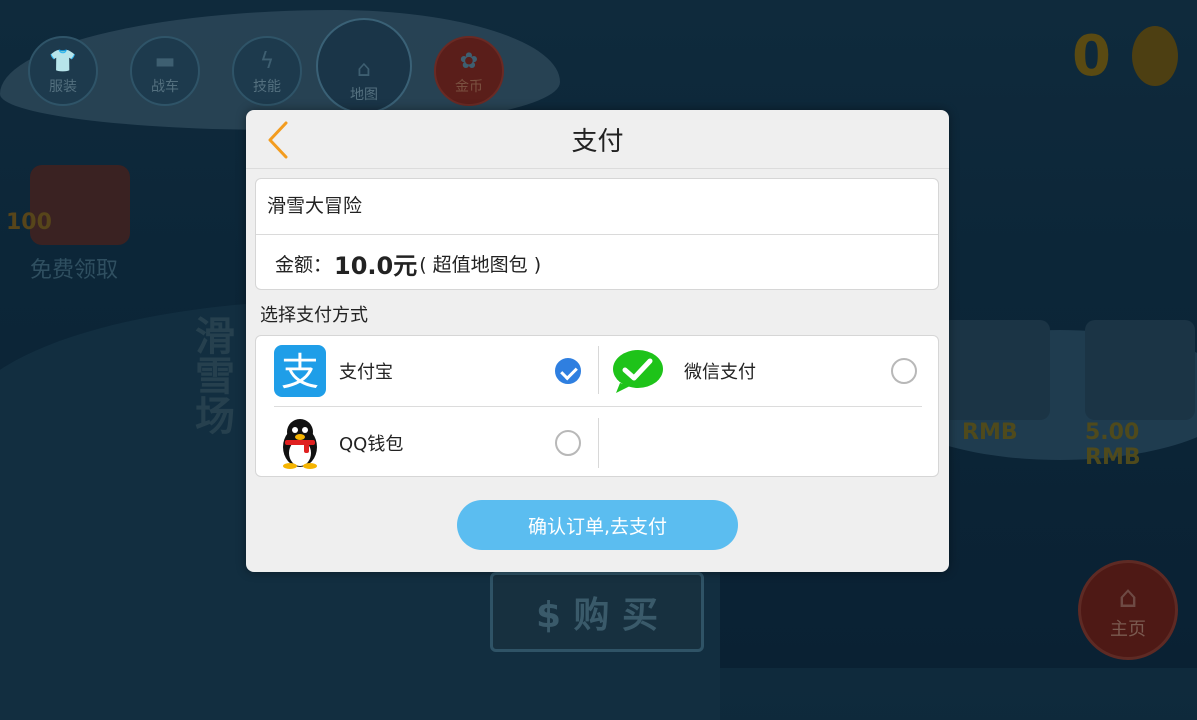 This screenshot has width=1197, height=720. What do you see at coordinates (437, 371) in the screenshot?
I see `method-alipay: 支 支付宝` at bounding box center [437, 371].